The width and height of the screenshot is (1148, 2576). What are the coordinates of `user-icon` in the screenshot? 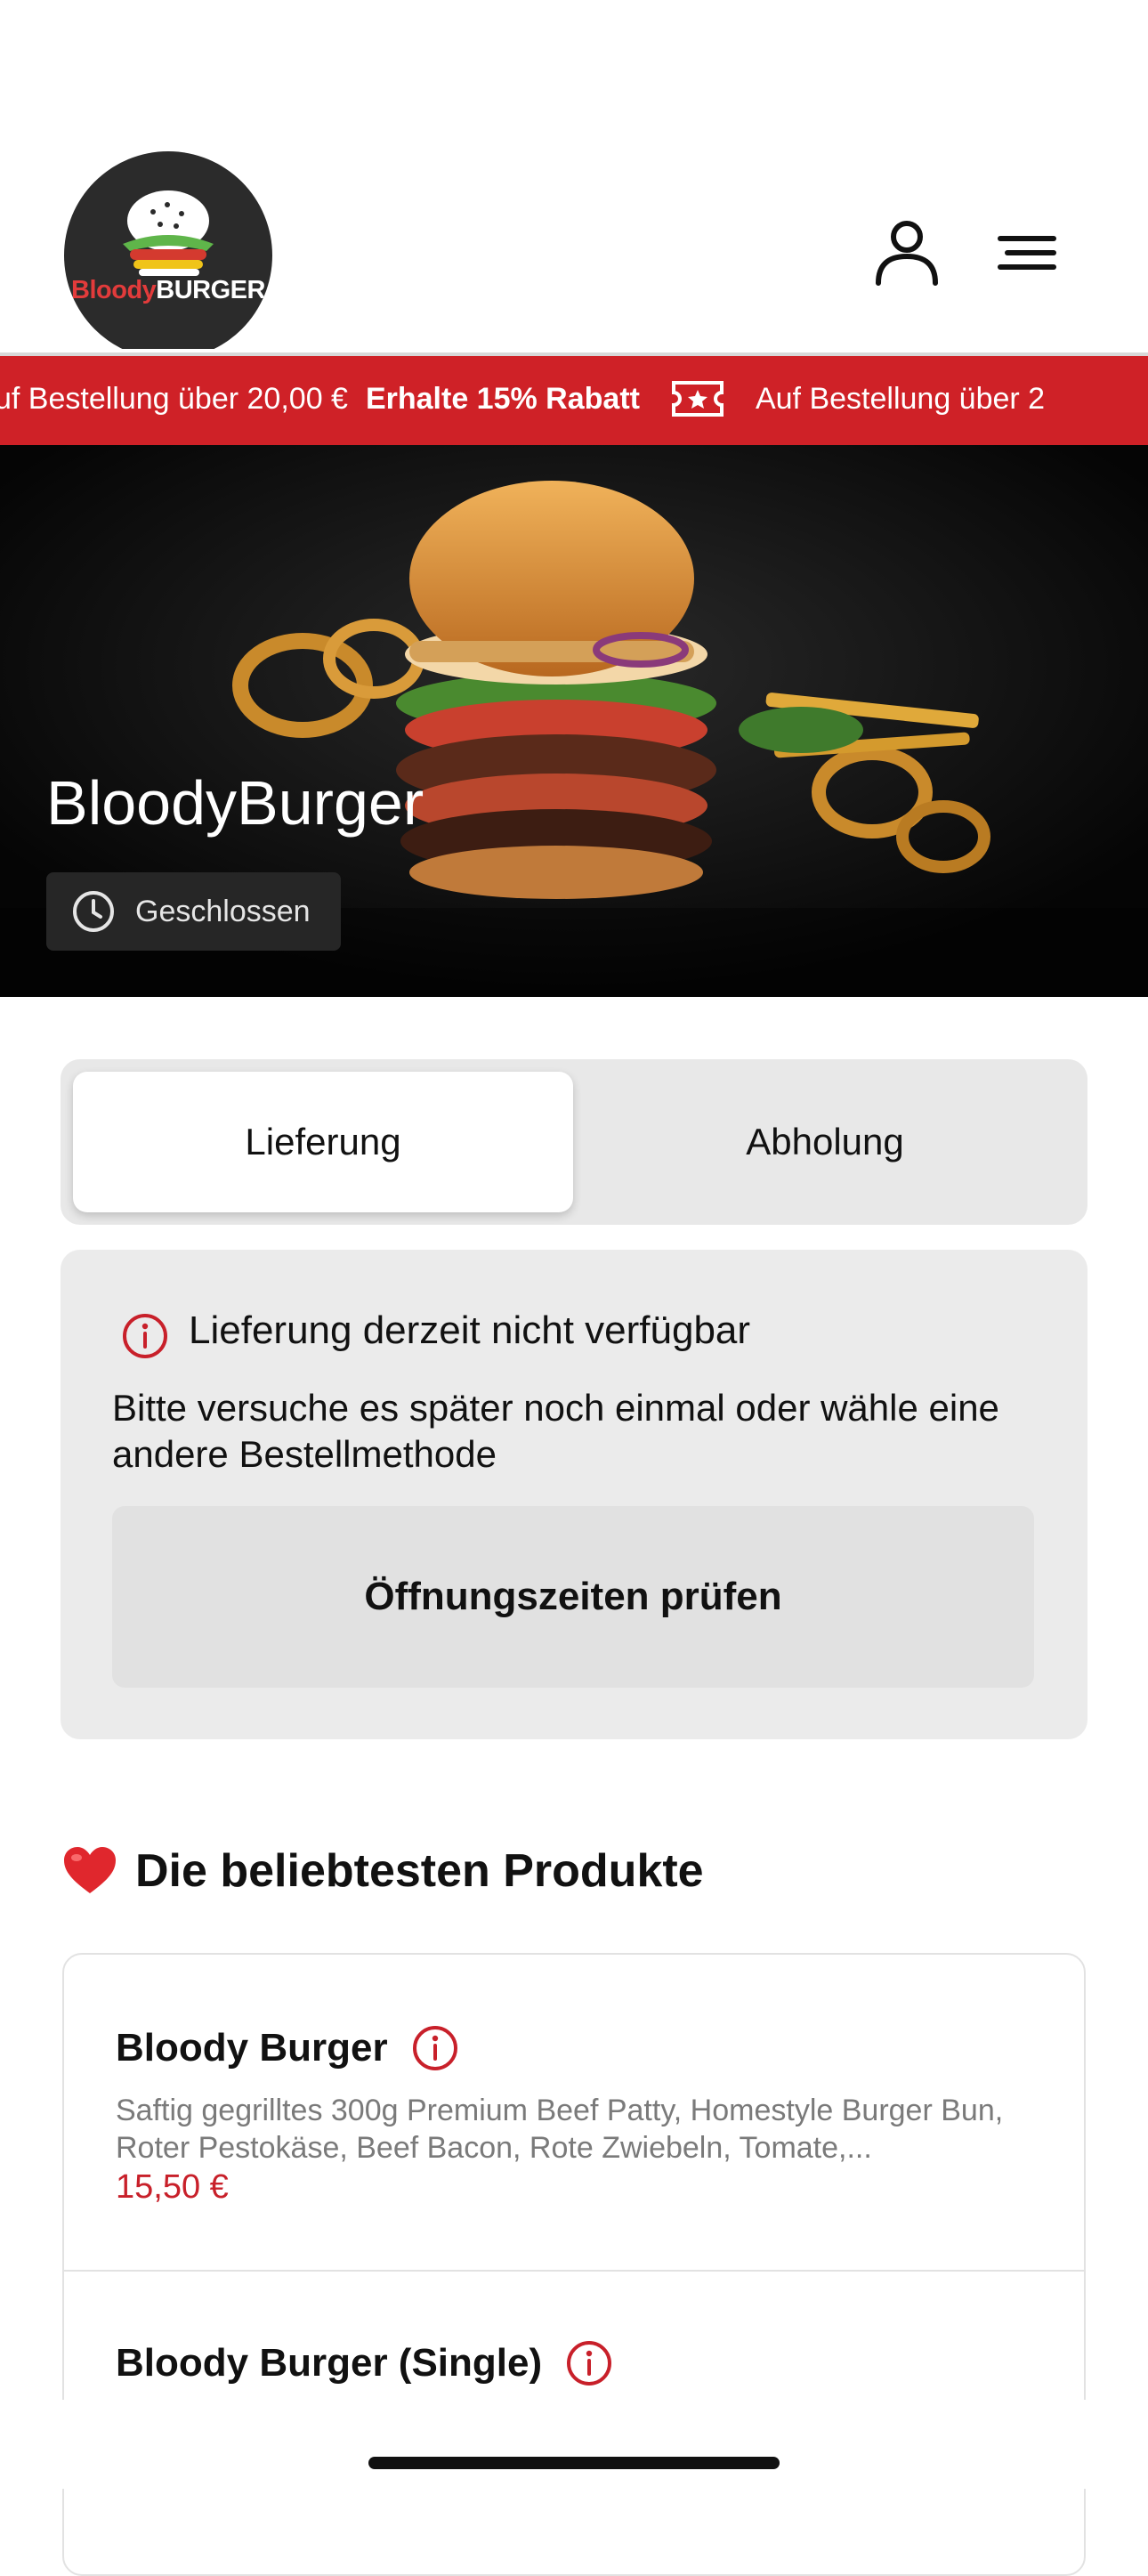 It's located at (907, 254).